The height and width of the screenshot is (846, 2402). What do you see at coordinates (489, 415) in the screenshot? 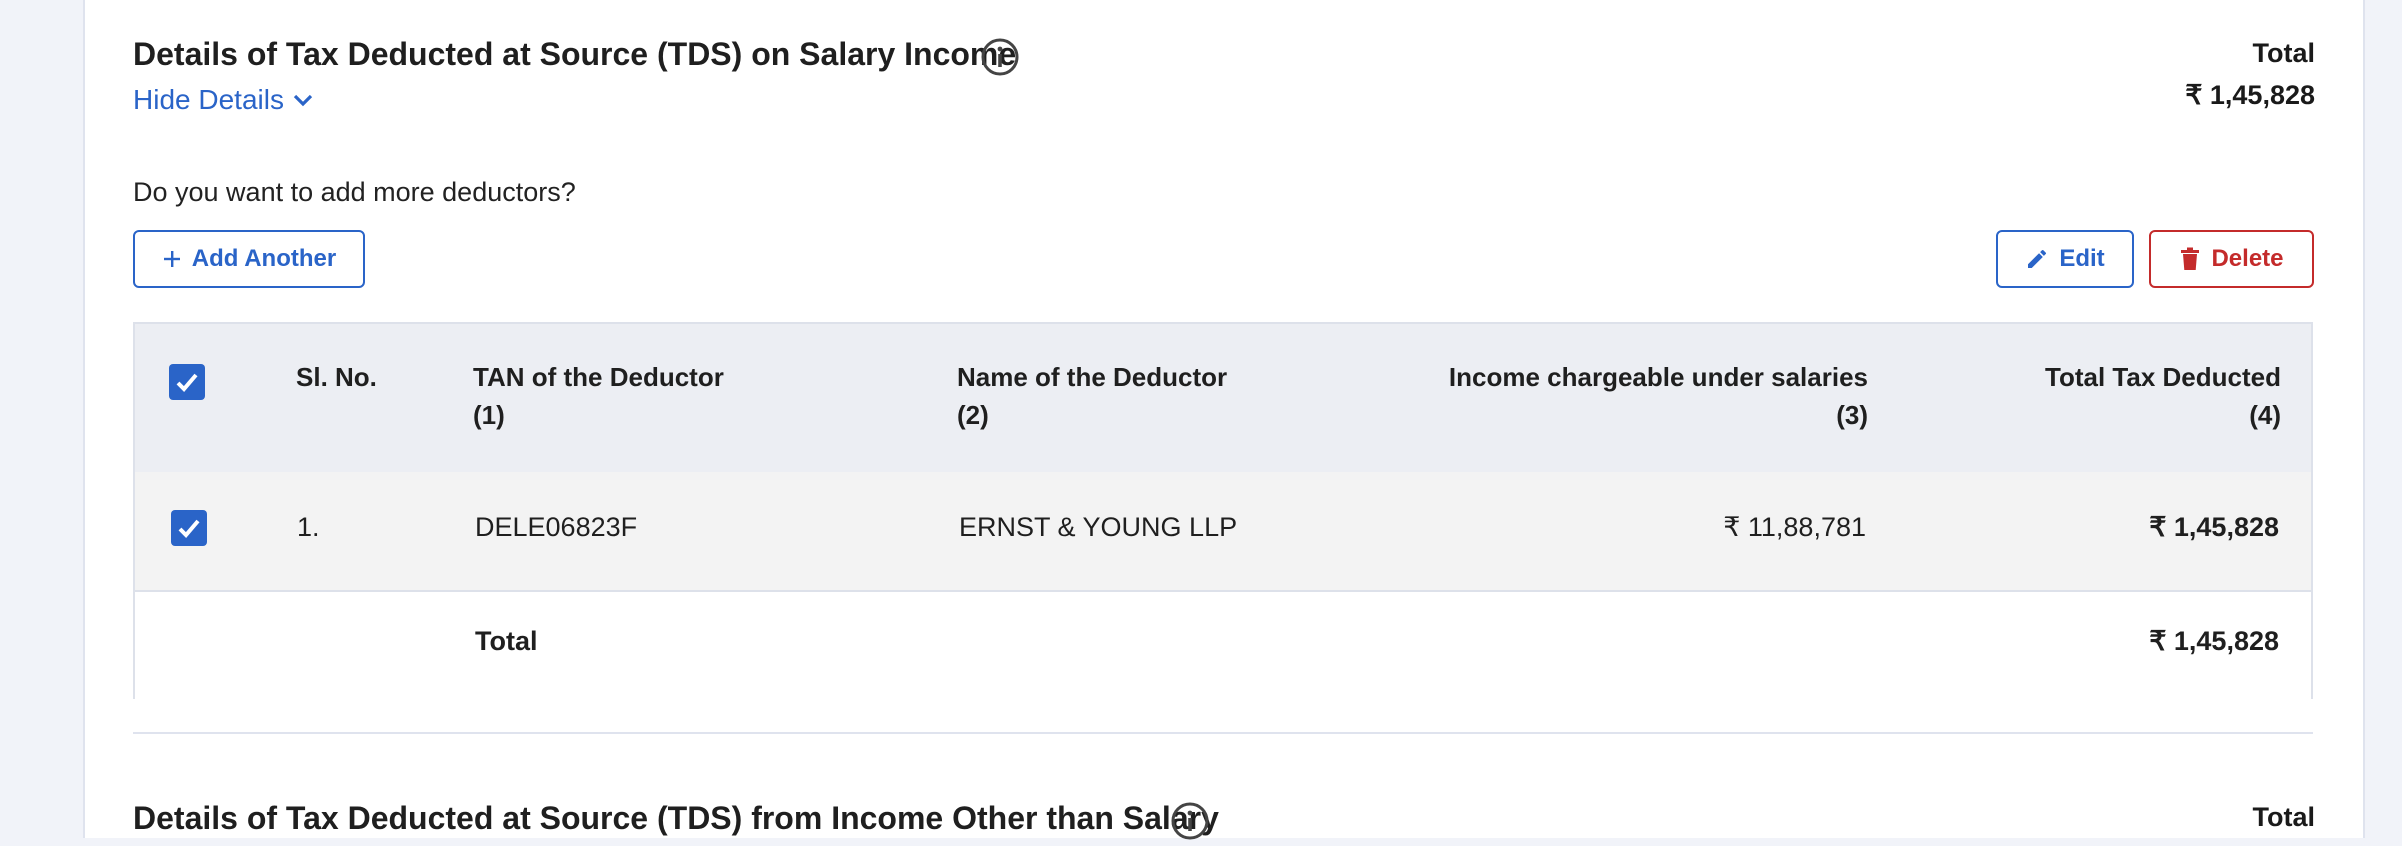
I see `header-tan-index: (1)` at bounding box center [489, 415].